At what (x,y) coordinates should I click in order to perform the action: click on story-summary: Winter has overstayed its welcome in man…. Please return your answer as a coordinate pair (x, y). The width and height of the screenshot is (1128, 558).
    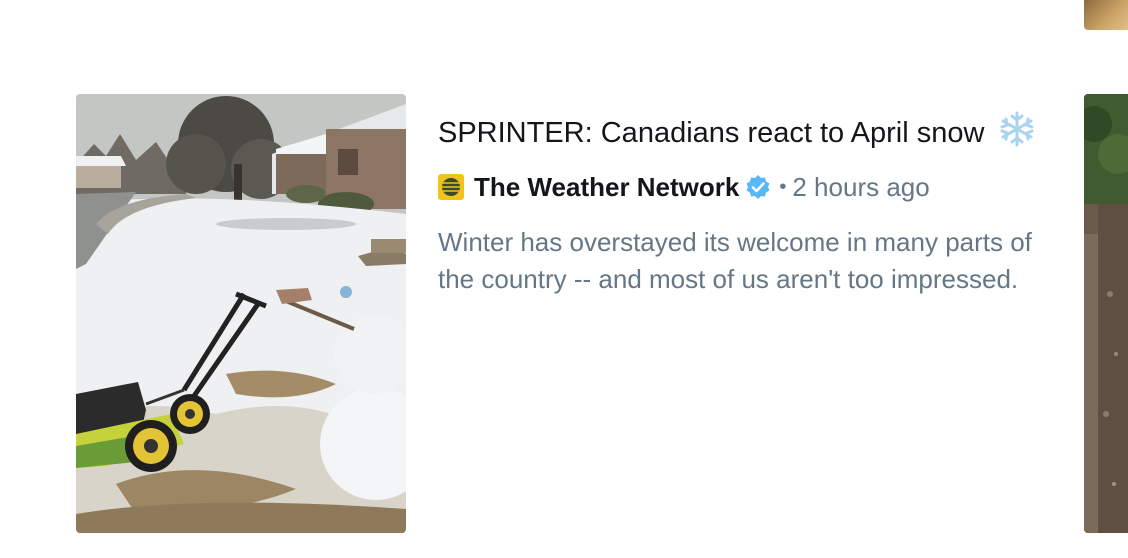
    Looking at the image, I should click on (735, 260).